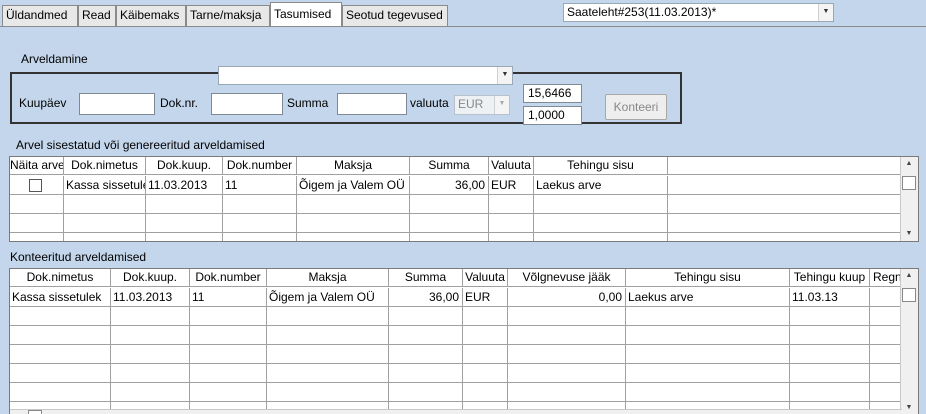 The height and width of the screenshot is (414, 926). What do you see at coordinates (909, 199) in the screenshot?
I see `grid1-scrollbar: ▲ ▼` at bounding box center [909, 199].